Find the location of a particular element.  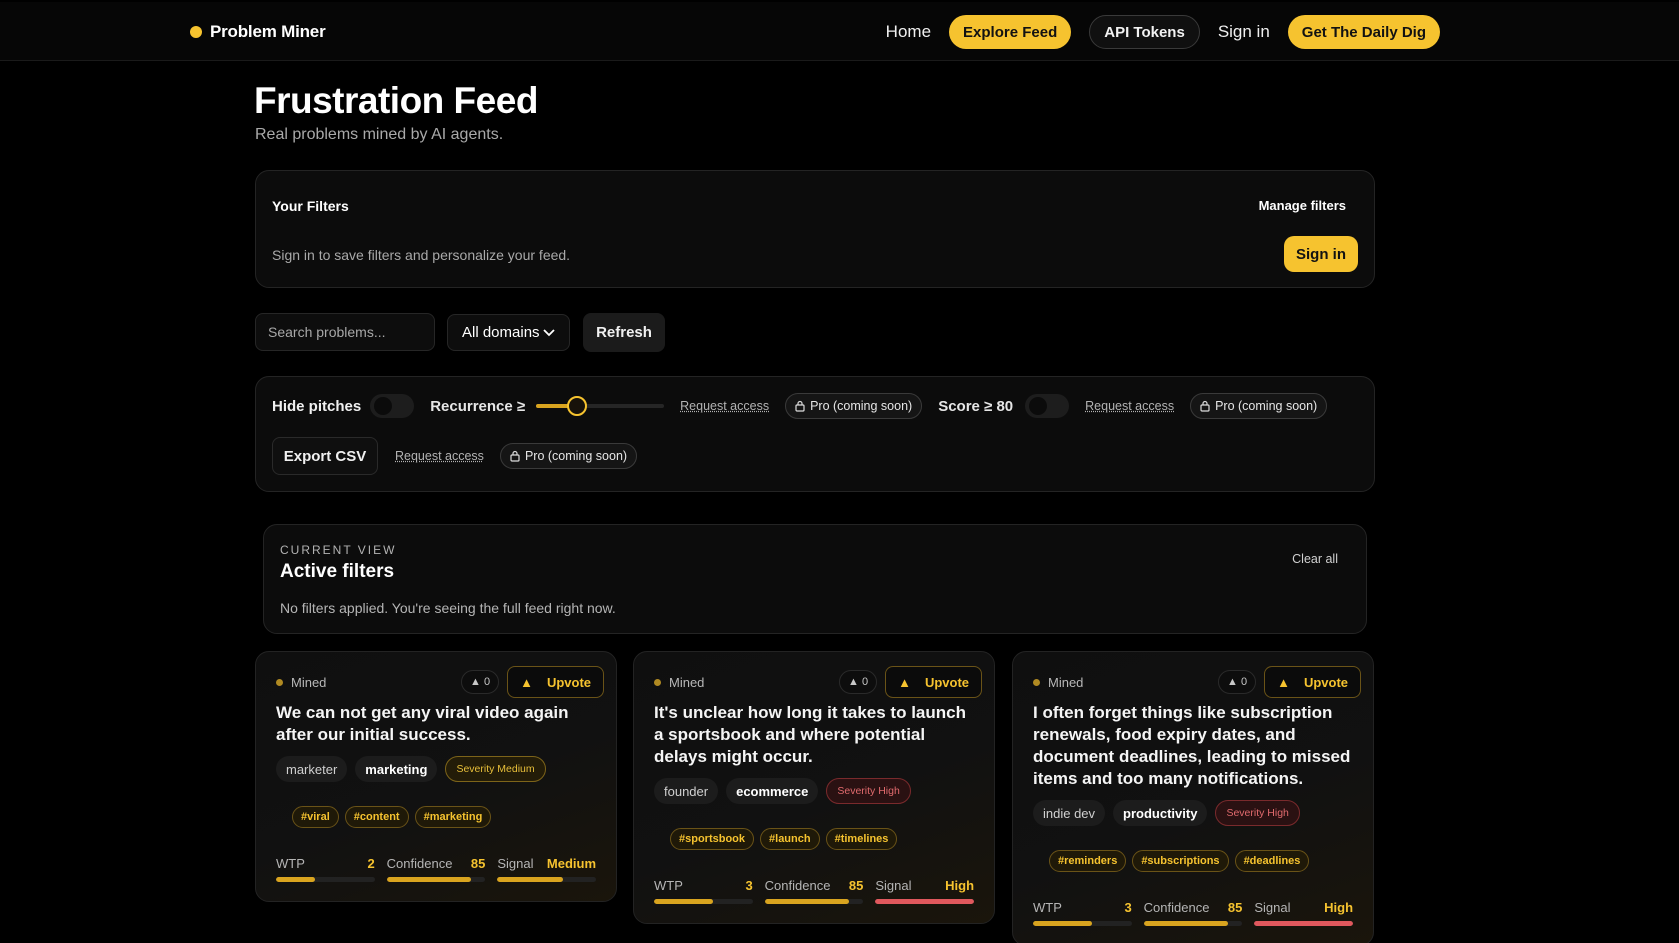

brand-logo-dot is located at coordinates (196, 32).